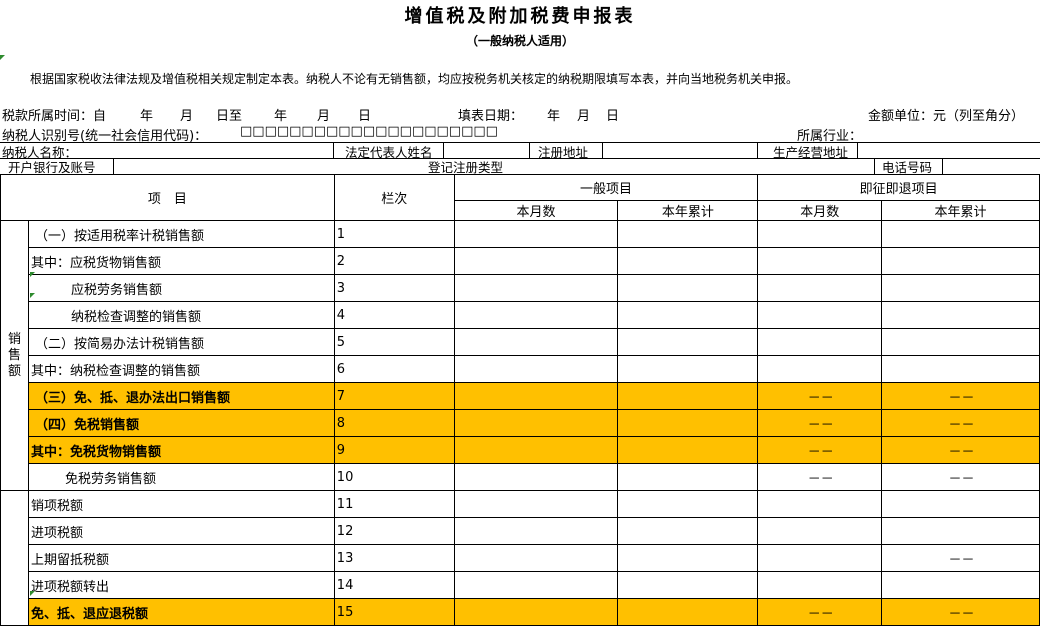 This screenshot has height=626, width=1040. I want to click on form-title: 增值税及附加税费申报表, so click(520, 16).